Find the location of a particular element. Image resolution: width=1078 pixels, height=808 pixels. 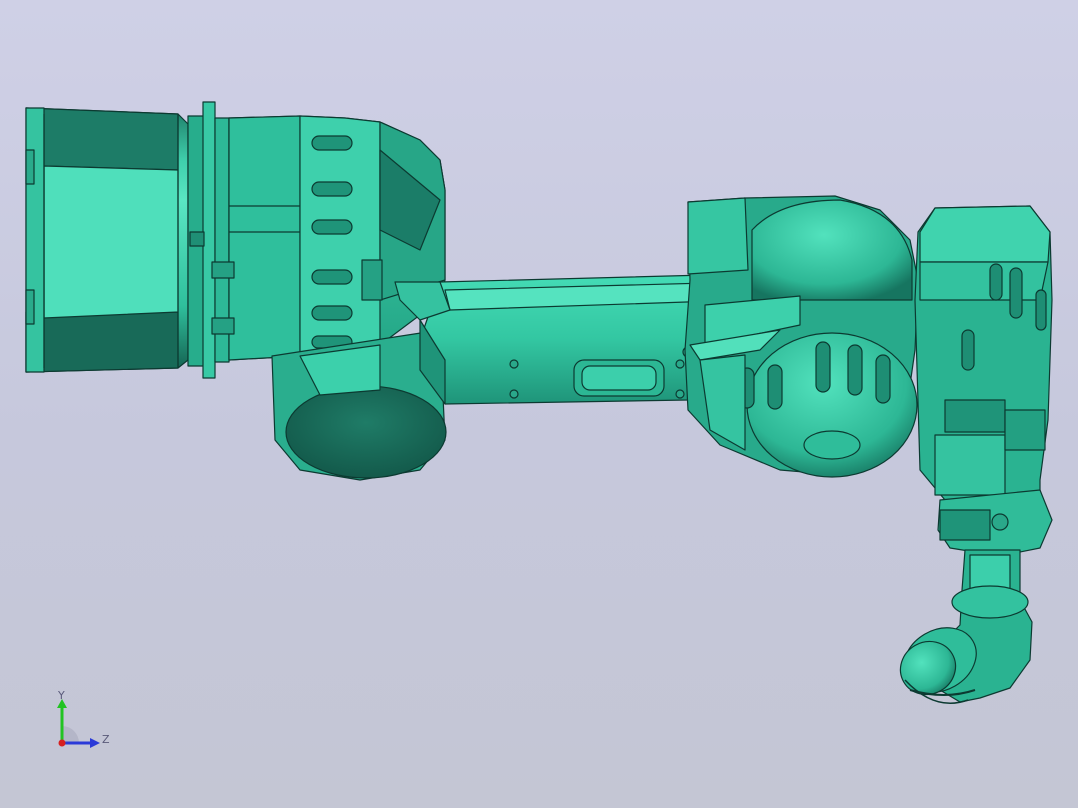

end-effector-elbow is located at coordinates (962, 627).